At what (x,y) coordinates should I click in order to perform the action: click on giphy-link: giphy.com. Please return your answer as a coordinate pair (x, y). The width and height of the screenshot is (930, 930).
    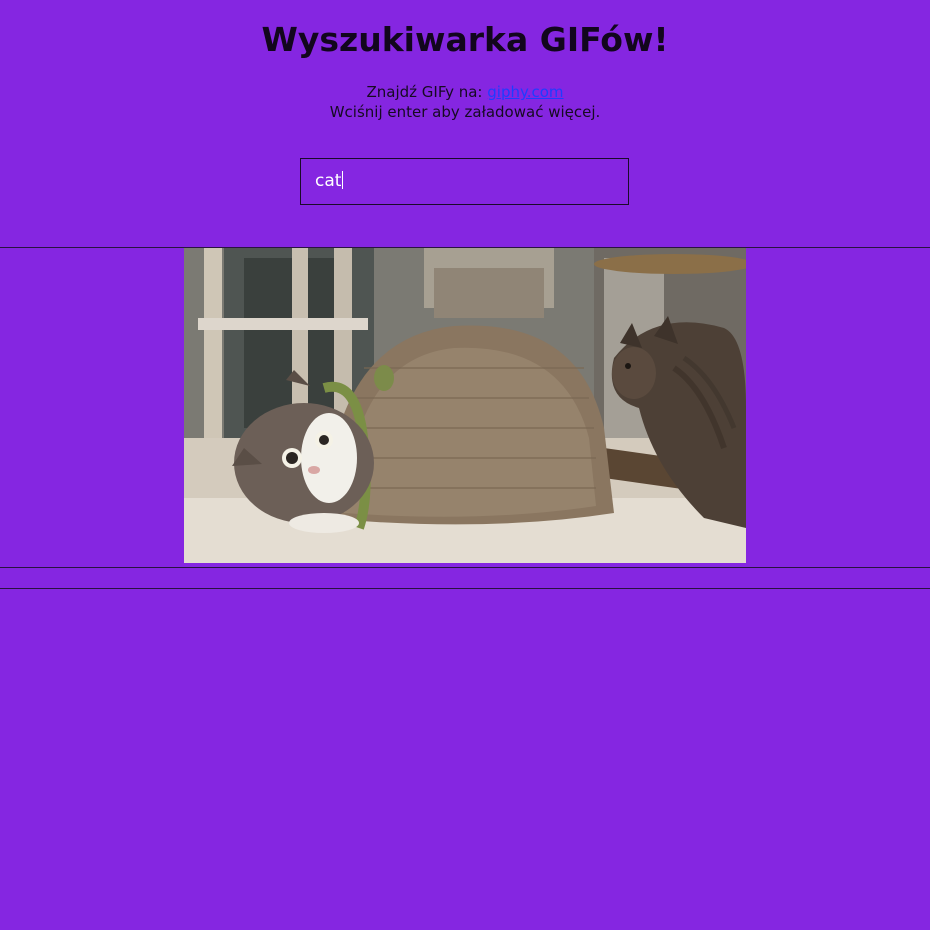
    Looking at the image, I should click on (525, 92).